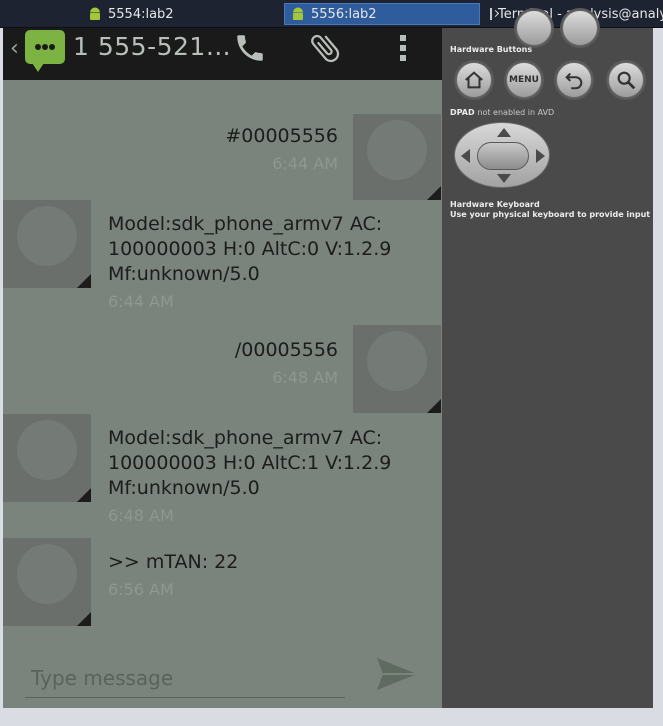 The image size is (663, 726). I want to click on back-icon, so click(574, 81).